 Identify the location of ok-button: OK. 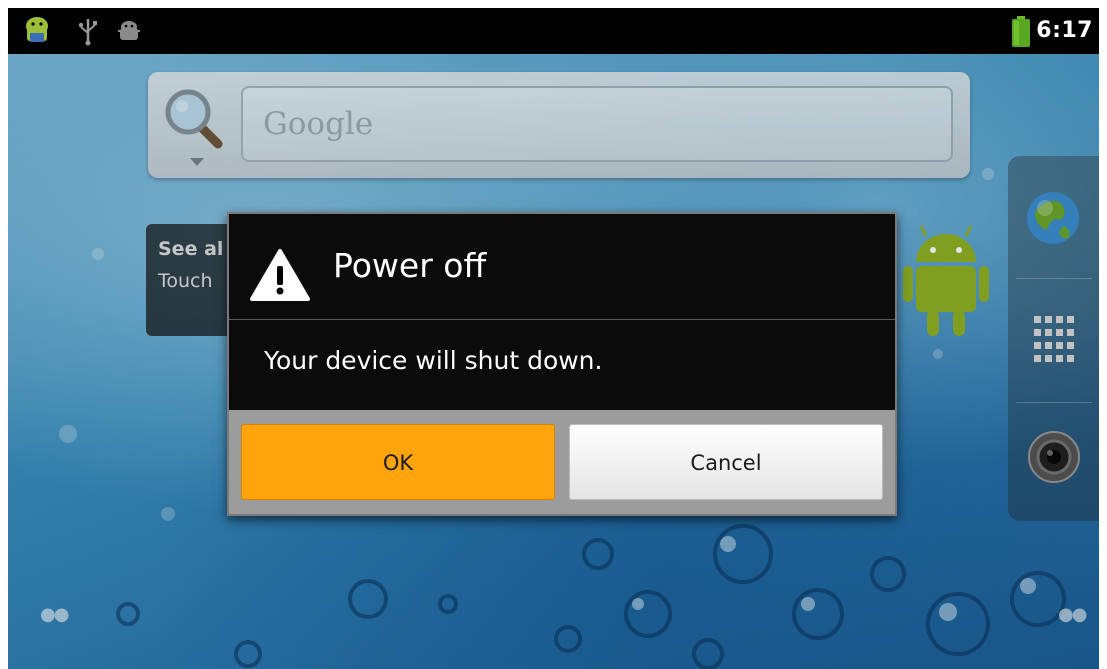
(398, 462).